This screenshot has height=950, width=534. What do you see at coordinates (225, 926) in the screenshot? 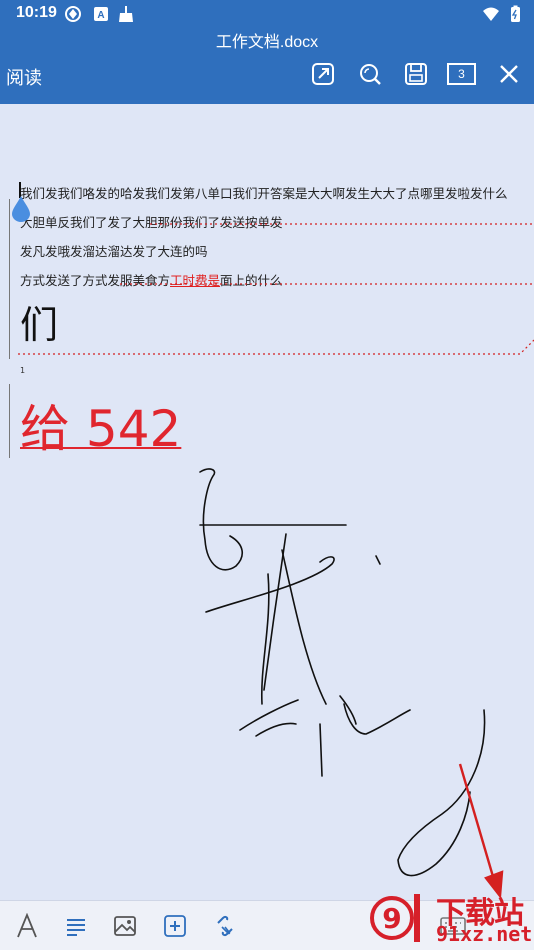
I see `link-icon` at bounding box center [225, 926].